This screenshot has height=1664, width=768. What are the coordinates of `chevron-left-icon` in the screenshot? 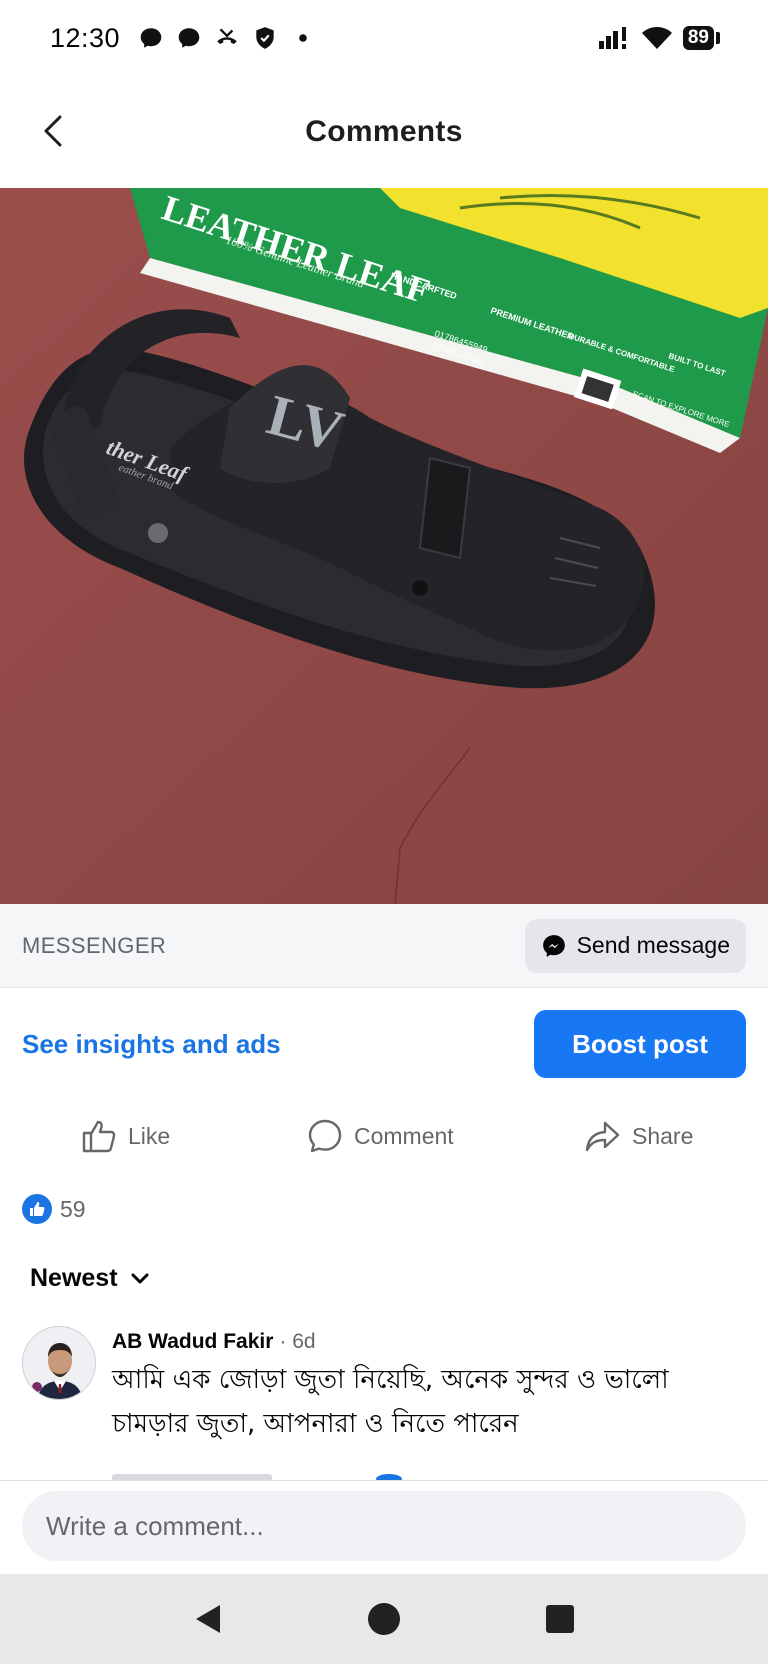 It's located at (53, 131).